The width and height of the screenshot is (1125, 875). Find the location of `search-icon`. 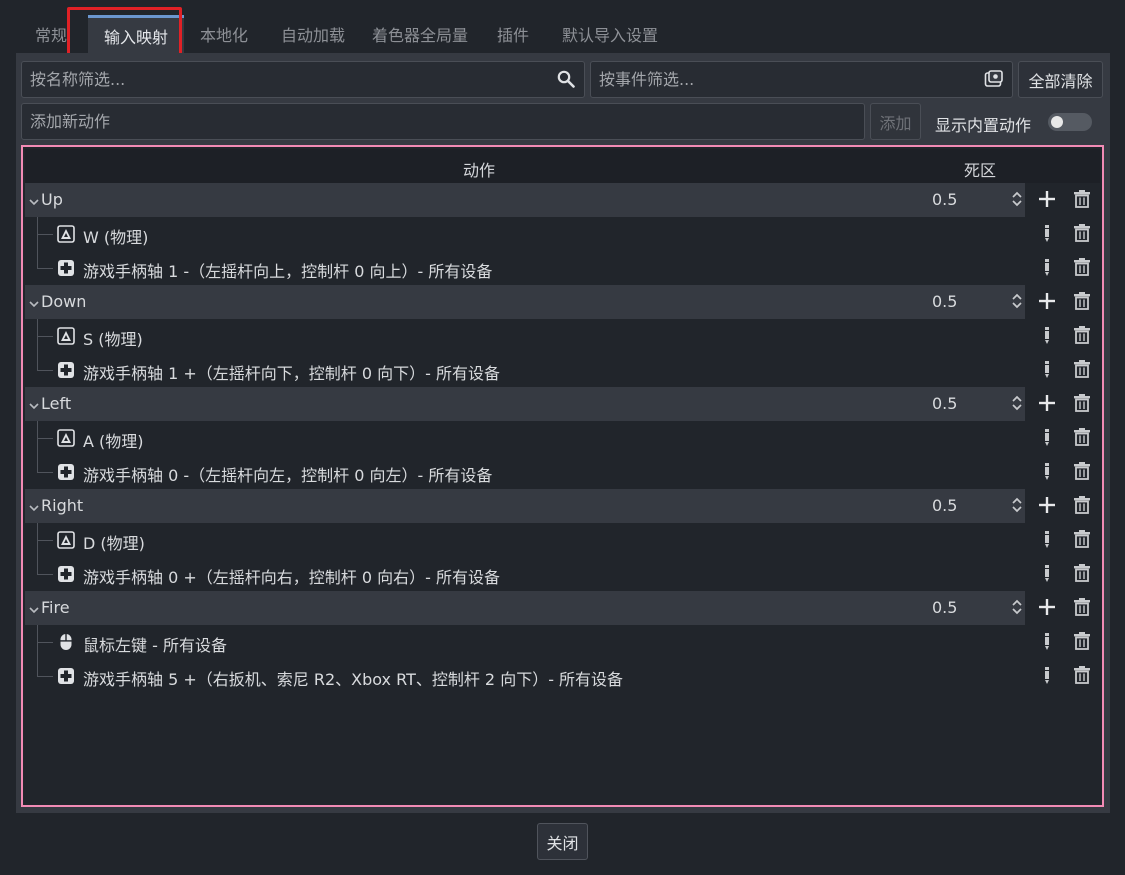

search-icon is located at coordinates (566, 79).